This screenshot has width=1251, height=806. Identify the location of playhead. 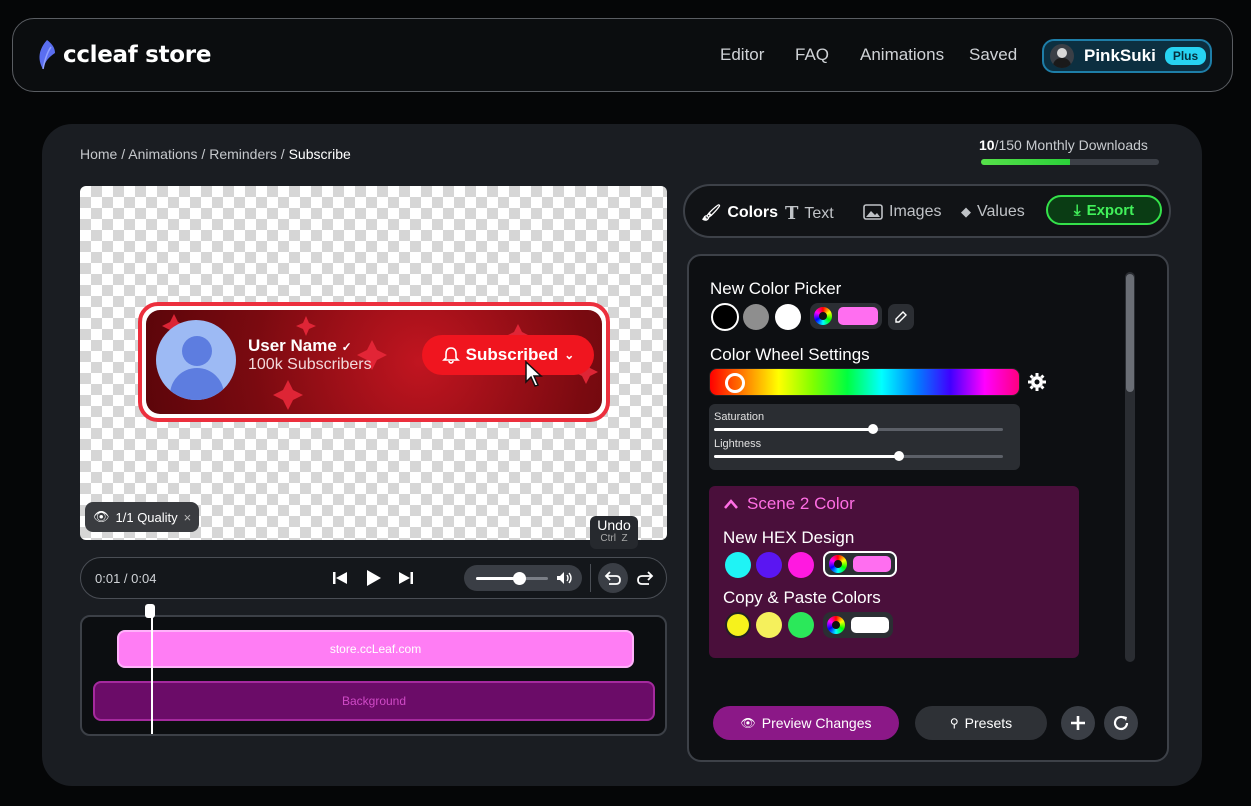
(151, 675).